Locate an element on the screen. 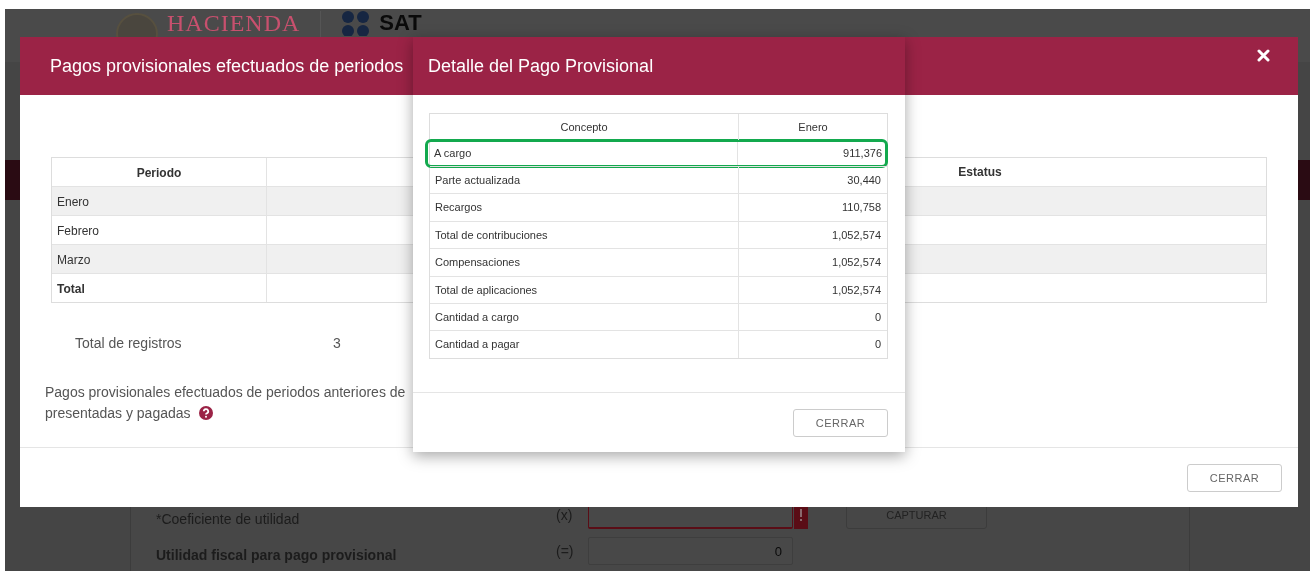  table-cell: Recargos is located at coordinates (584, 207).